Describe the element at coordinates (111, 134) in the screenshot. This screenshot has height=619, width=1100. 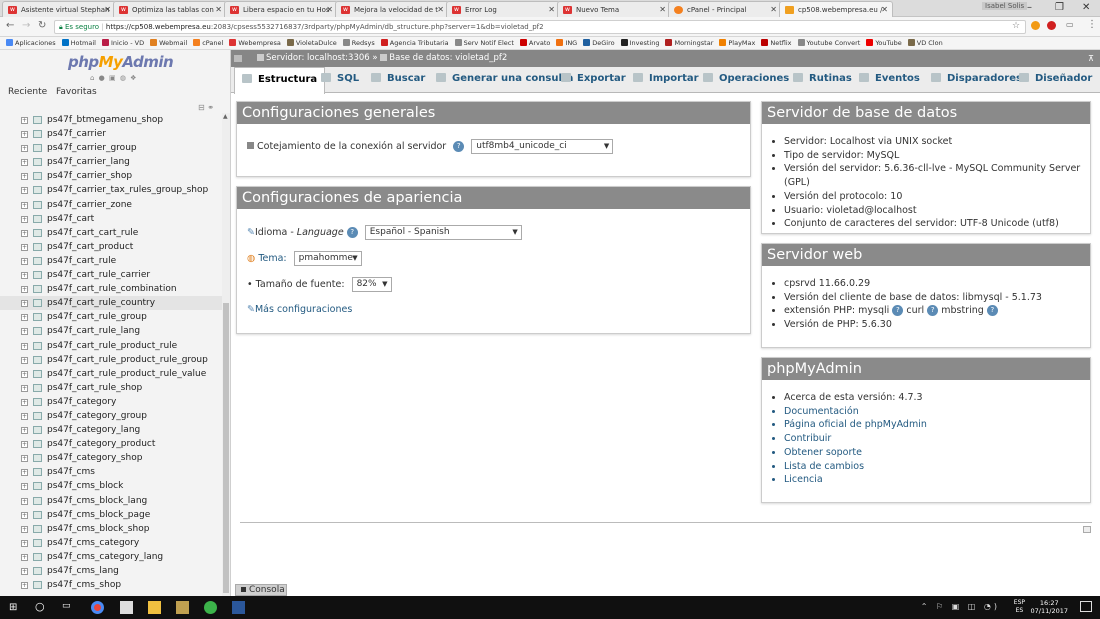
I see `table-row: + ps47f_carrier` at that location.